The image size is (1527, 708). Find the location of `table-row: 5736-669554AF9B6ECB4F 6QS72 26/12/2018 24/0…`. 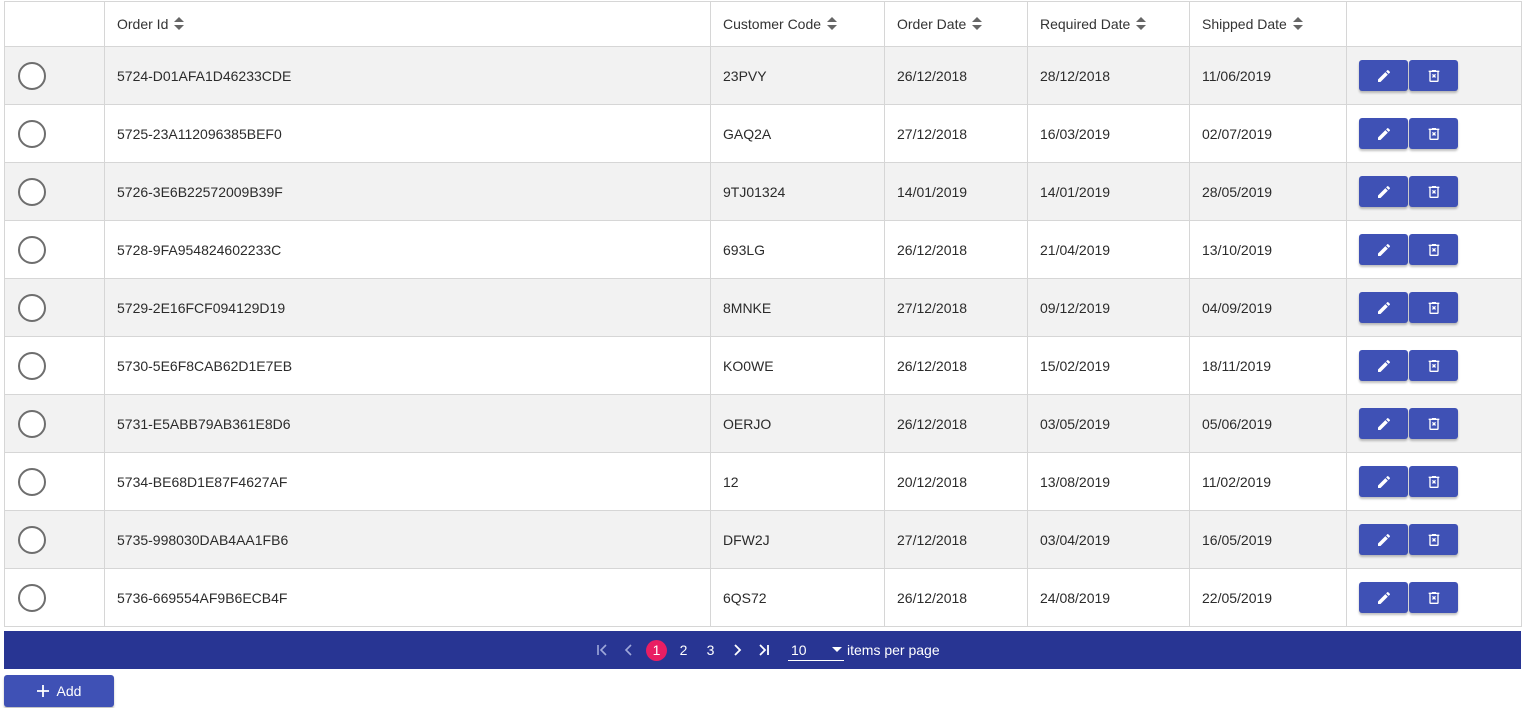

table-row: 5736-669554AF9B6ECB4F 6QS72 26/12/2018 24/0… is located at coordinates (763, 597).